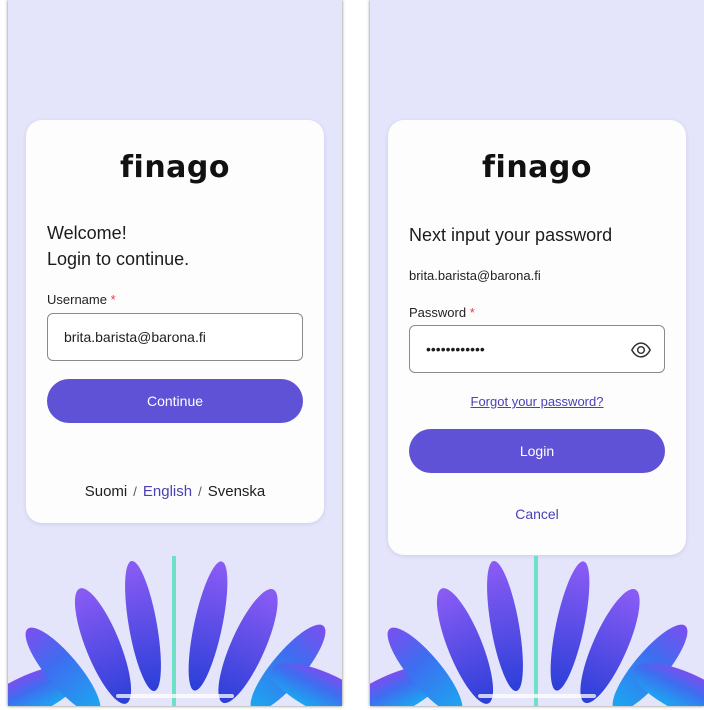 Image resolution: width=704 pixels, height=710 pixels. What do you see at coordinates (438, 312) in the screenshot?
I see `password-label-text: Password` at bounding box center [438, 312].